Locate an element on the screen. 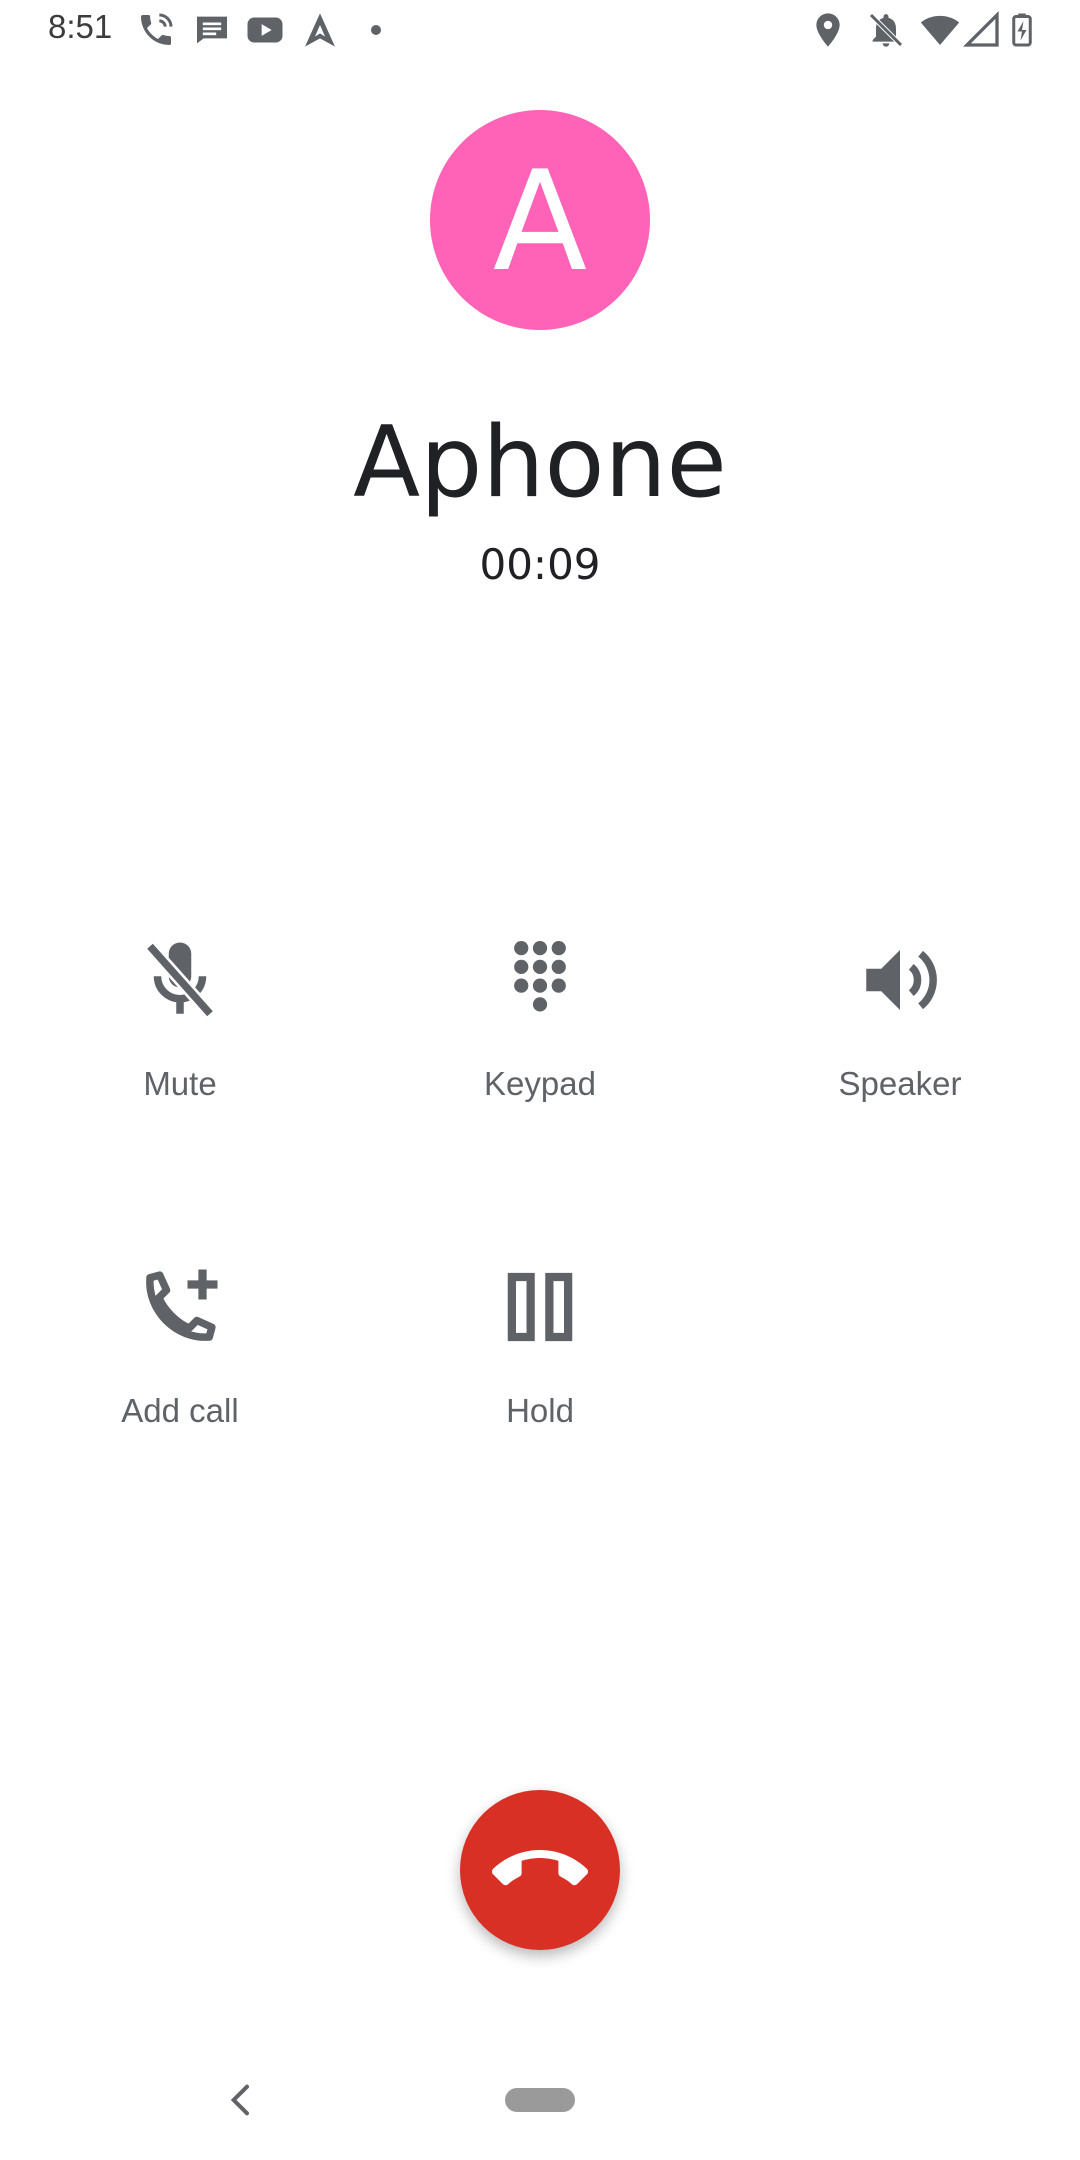  status-time: 8:51 is located at coordinates (80, 26).